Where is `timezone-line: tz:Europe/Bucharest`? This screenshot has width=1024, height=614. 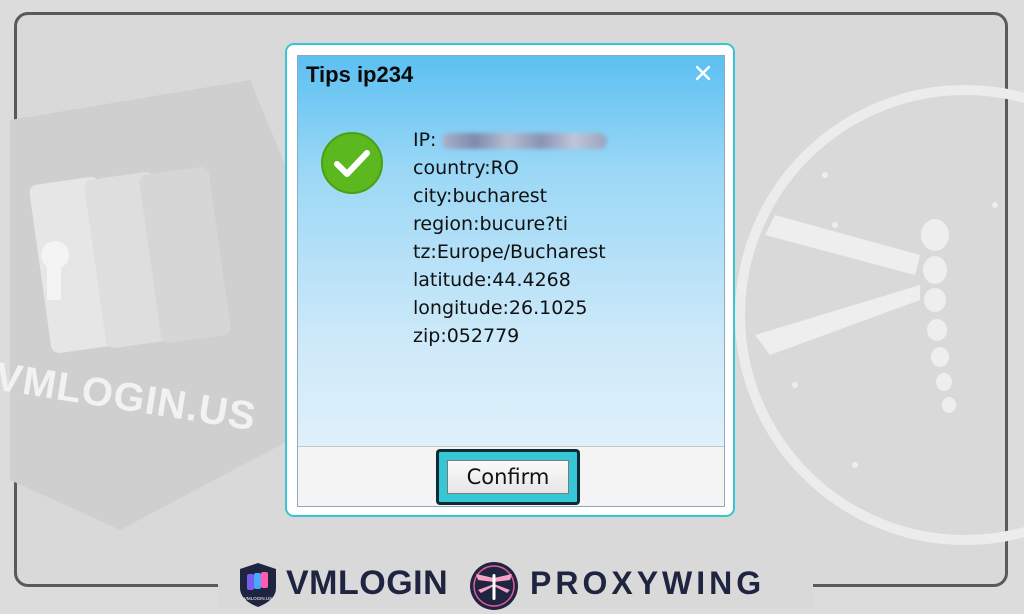 timezone-line: tz:Europe/Bucharest is located at coordinates (509, 252).